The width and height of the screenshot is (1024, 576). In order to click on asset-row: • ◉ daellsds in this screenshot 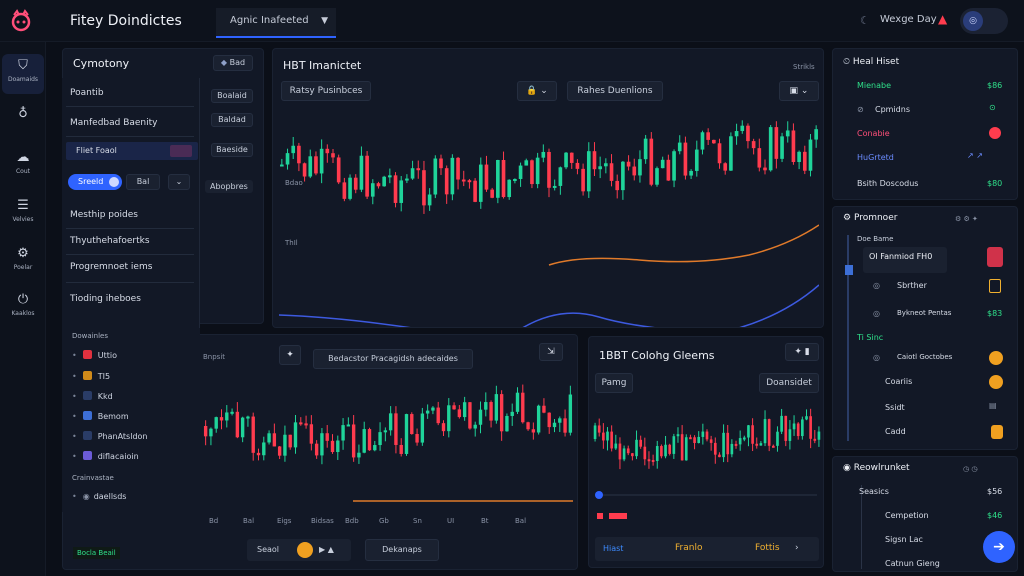, I will do `click(99, 496)`.